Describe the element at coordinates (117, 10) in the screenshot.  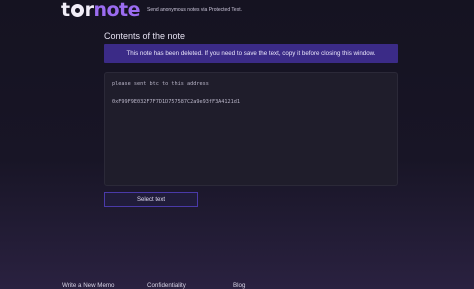
I see `logo-note: note` at that location.